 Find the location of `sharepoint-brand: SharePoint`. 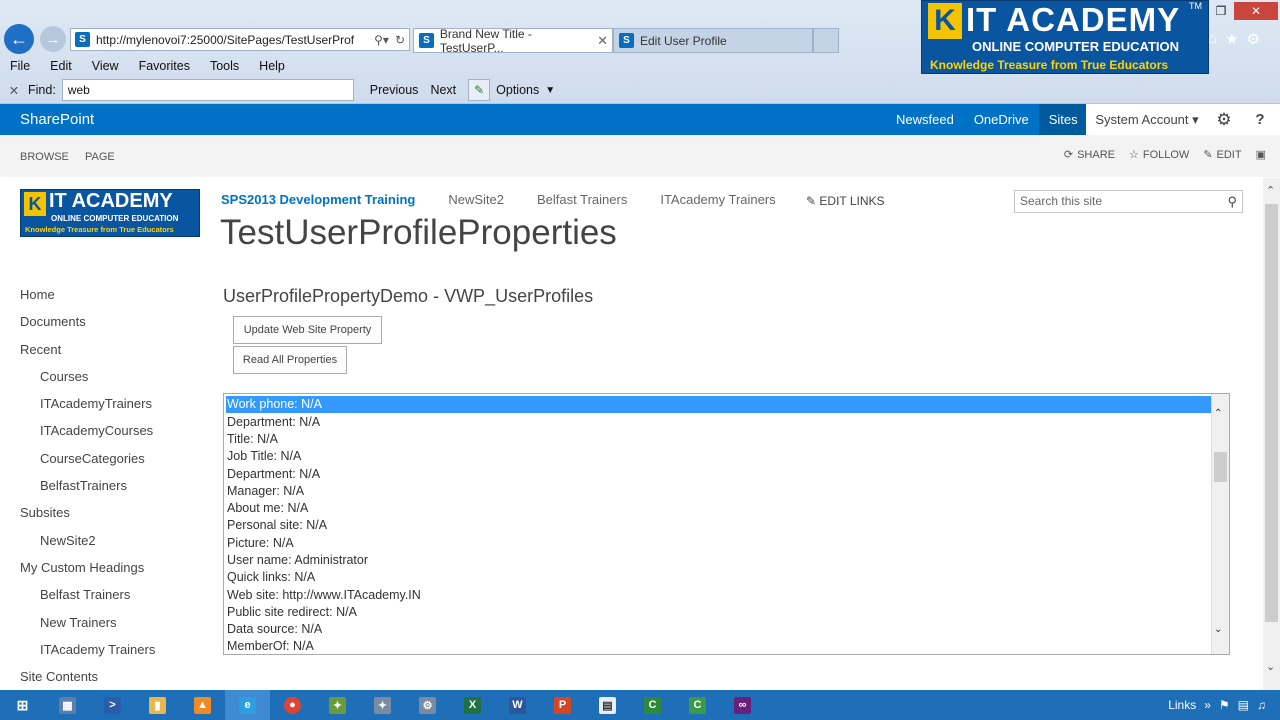

sharepoint-brand: SharePoint is located at coordinates (57, 119).